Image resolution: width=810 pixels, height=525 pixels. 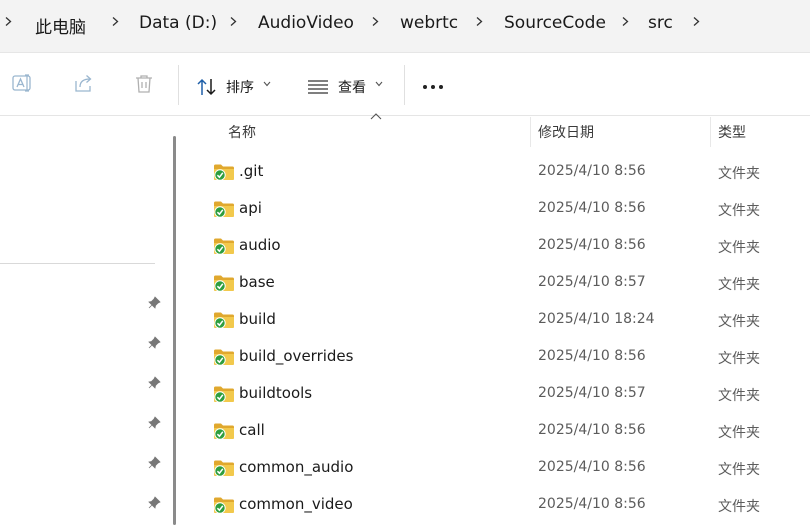 What do you see at coordinates (660, 23) in the screenshot?
I see `breadcrumb-item: src` at bounding box center [660, 23].